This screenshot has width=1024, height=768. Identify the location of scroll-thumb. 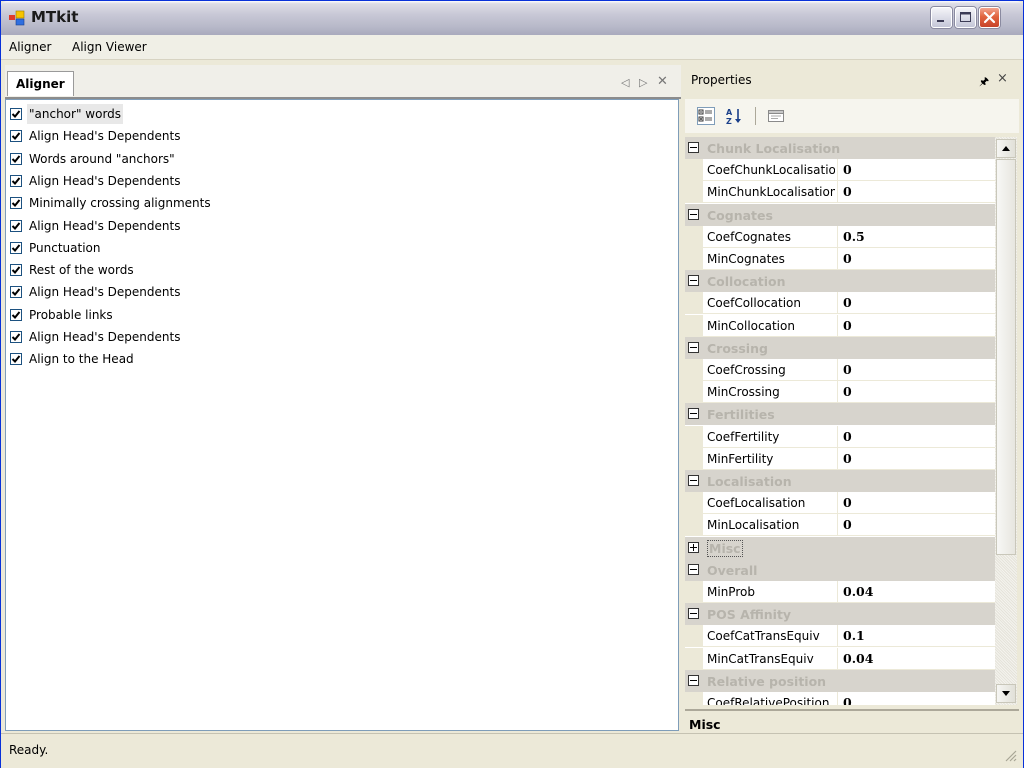
(1006, 357).